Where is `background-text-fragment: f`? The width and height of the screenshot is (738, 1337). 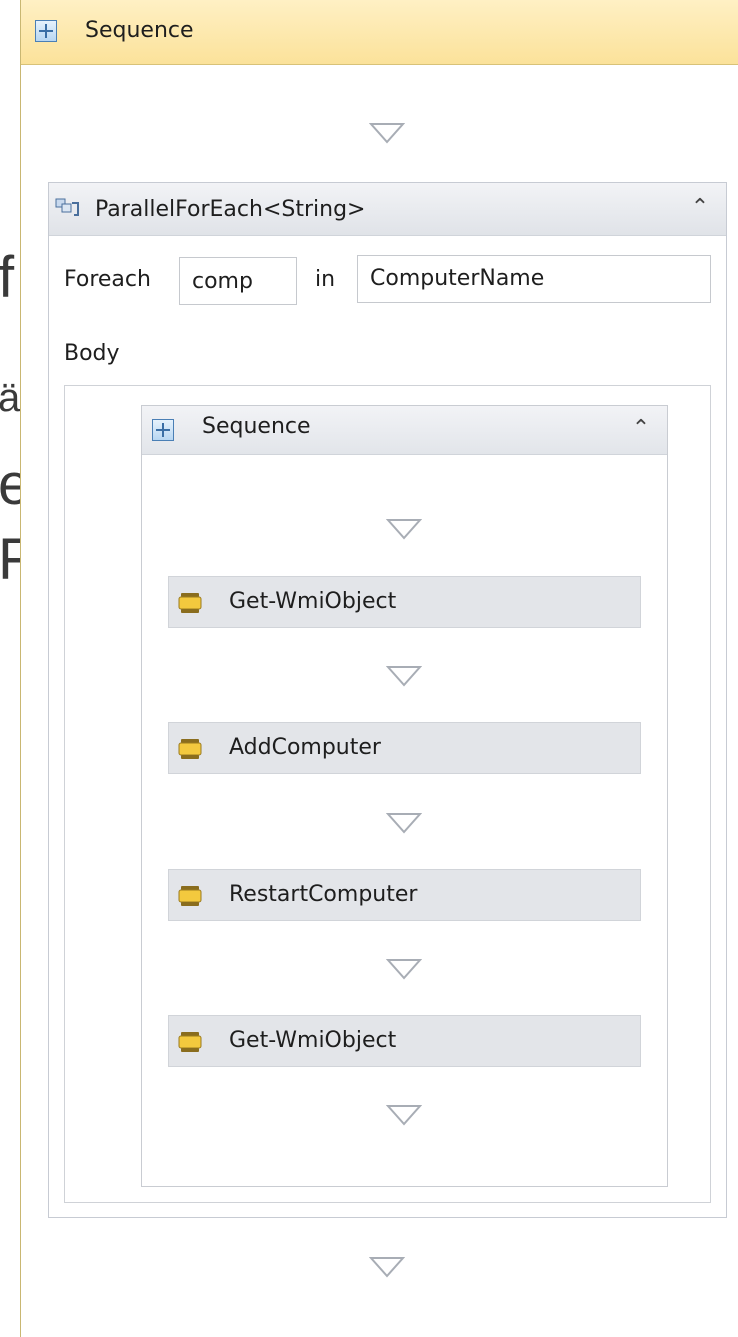
background-text-fragment: f is located at coordinates (7, 278).